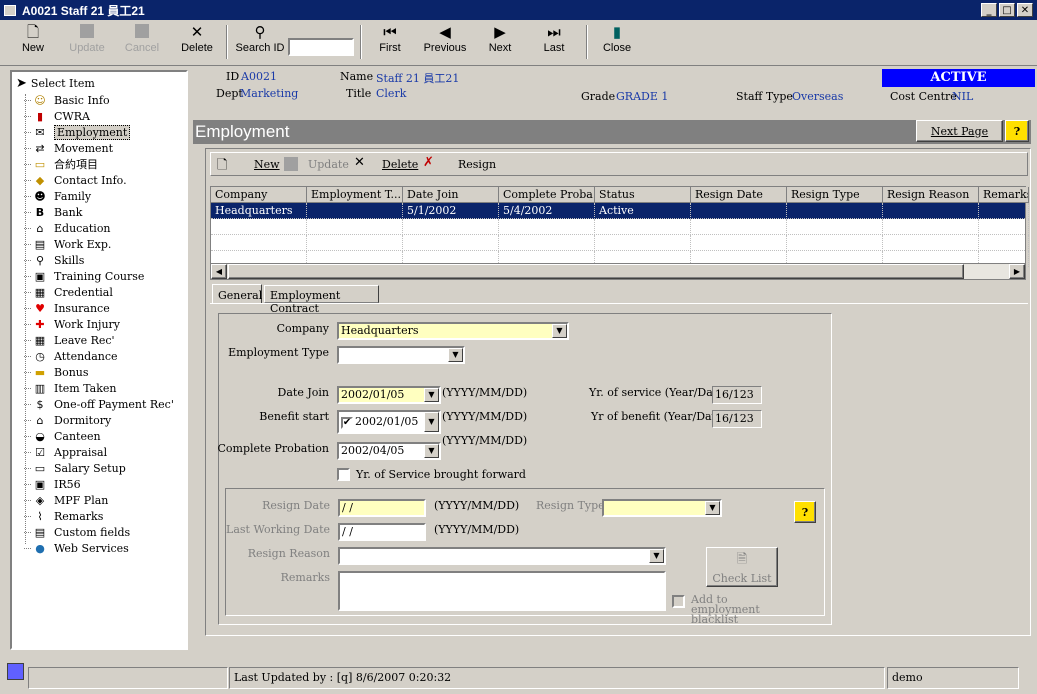  I want to click on book-icon: ▮, so click(40, 116).